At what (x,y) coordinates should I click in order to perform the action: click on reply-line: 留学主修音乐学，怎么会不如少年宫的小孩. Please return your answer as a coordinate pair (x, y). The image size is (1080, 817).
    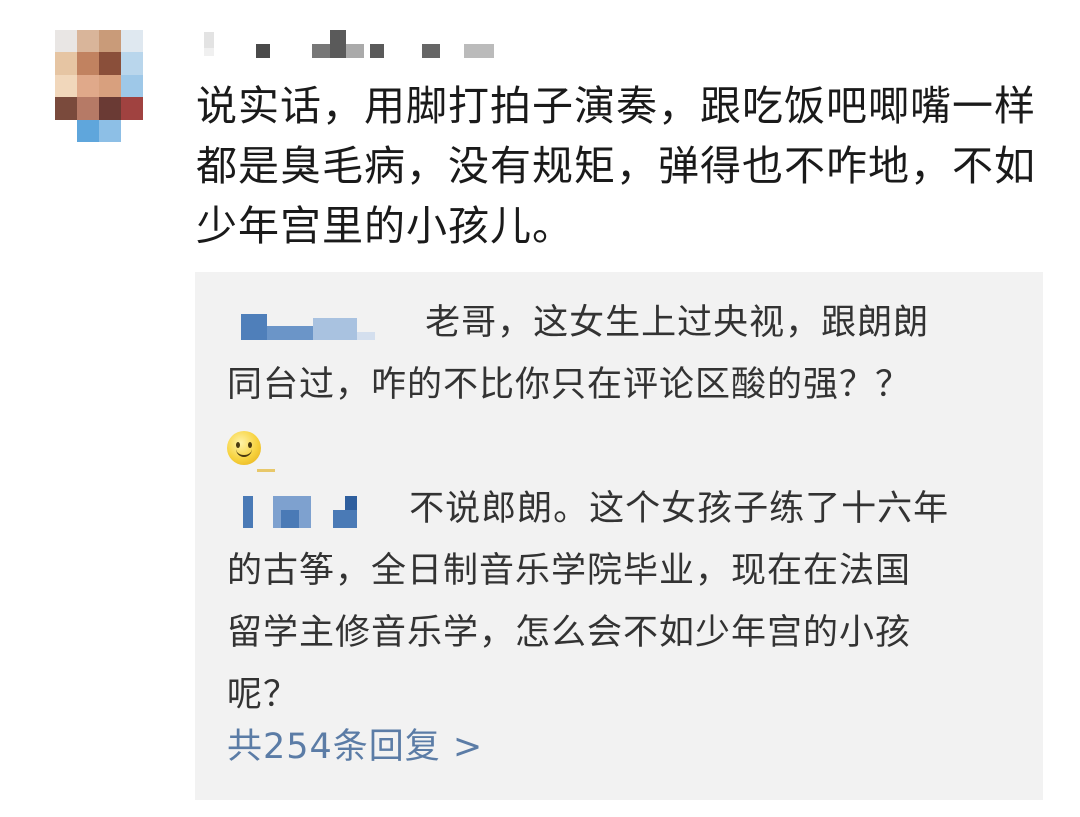
    Looking at the image, I should click on (569, 633).